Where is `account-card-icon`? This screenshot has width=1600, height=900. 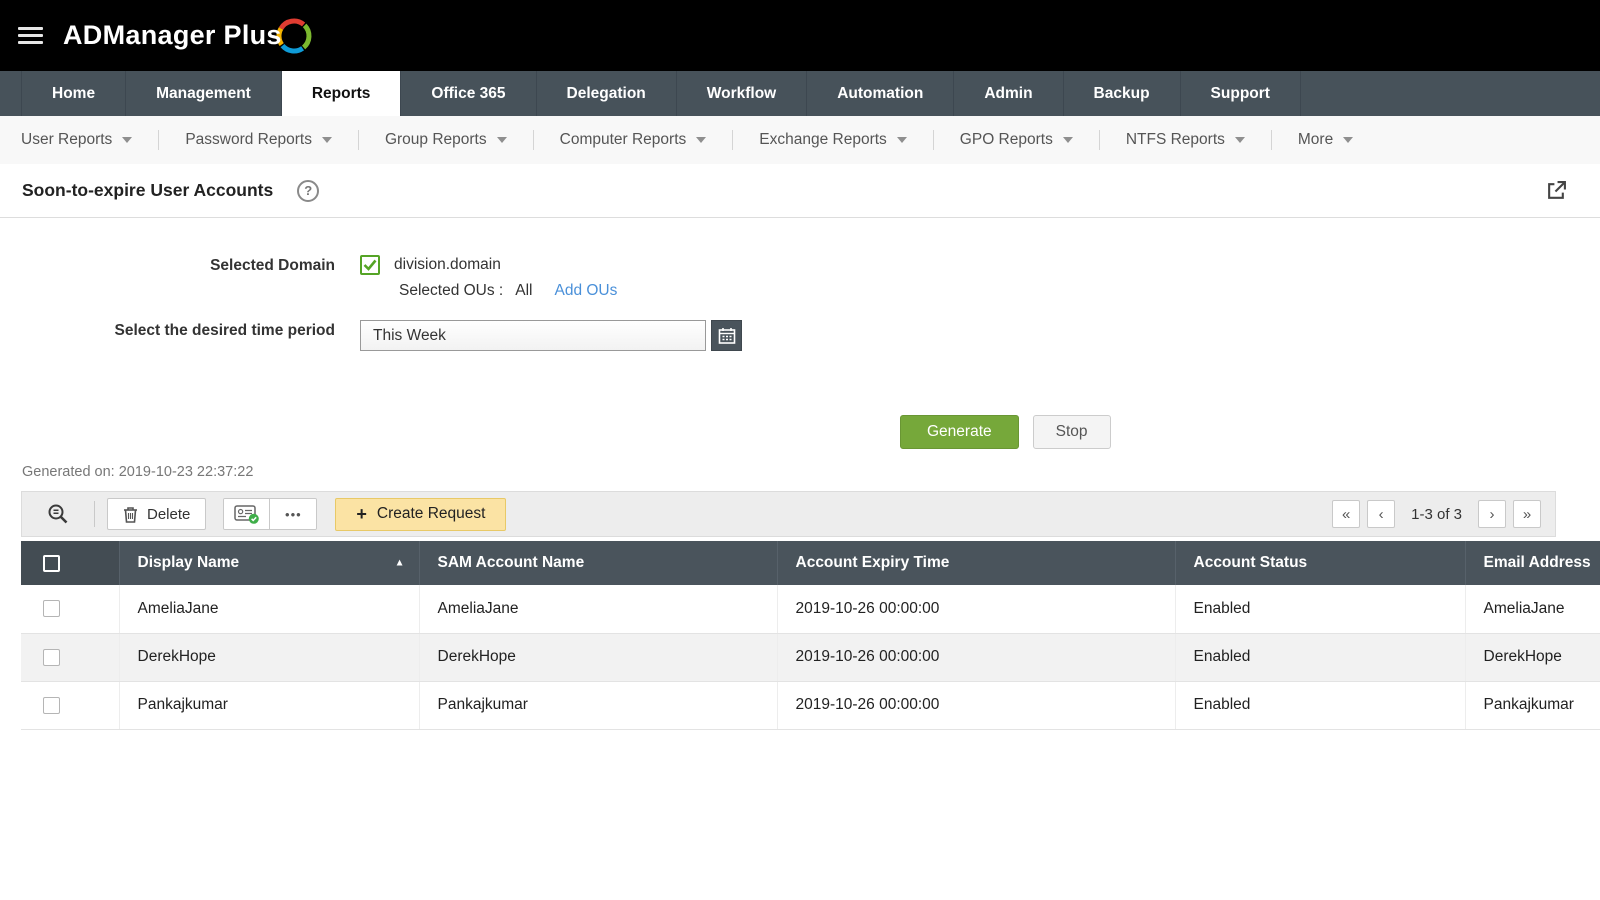
account-card-icon is located at coordinates (246, 514).